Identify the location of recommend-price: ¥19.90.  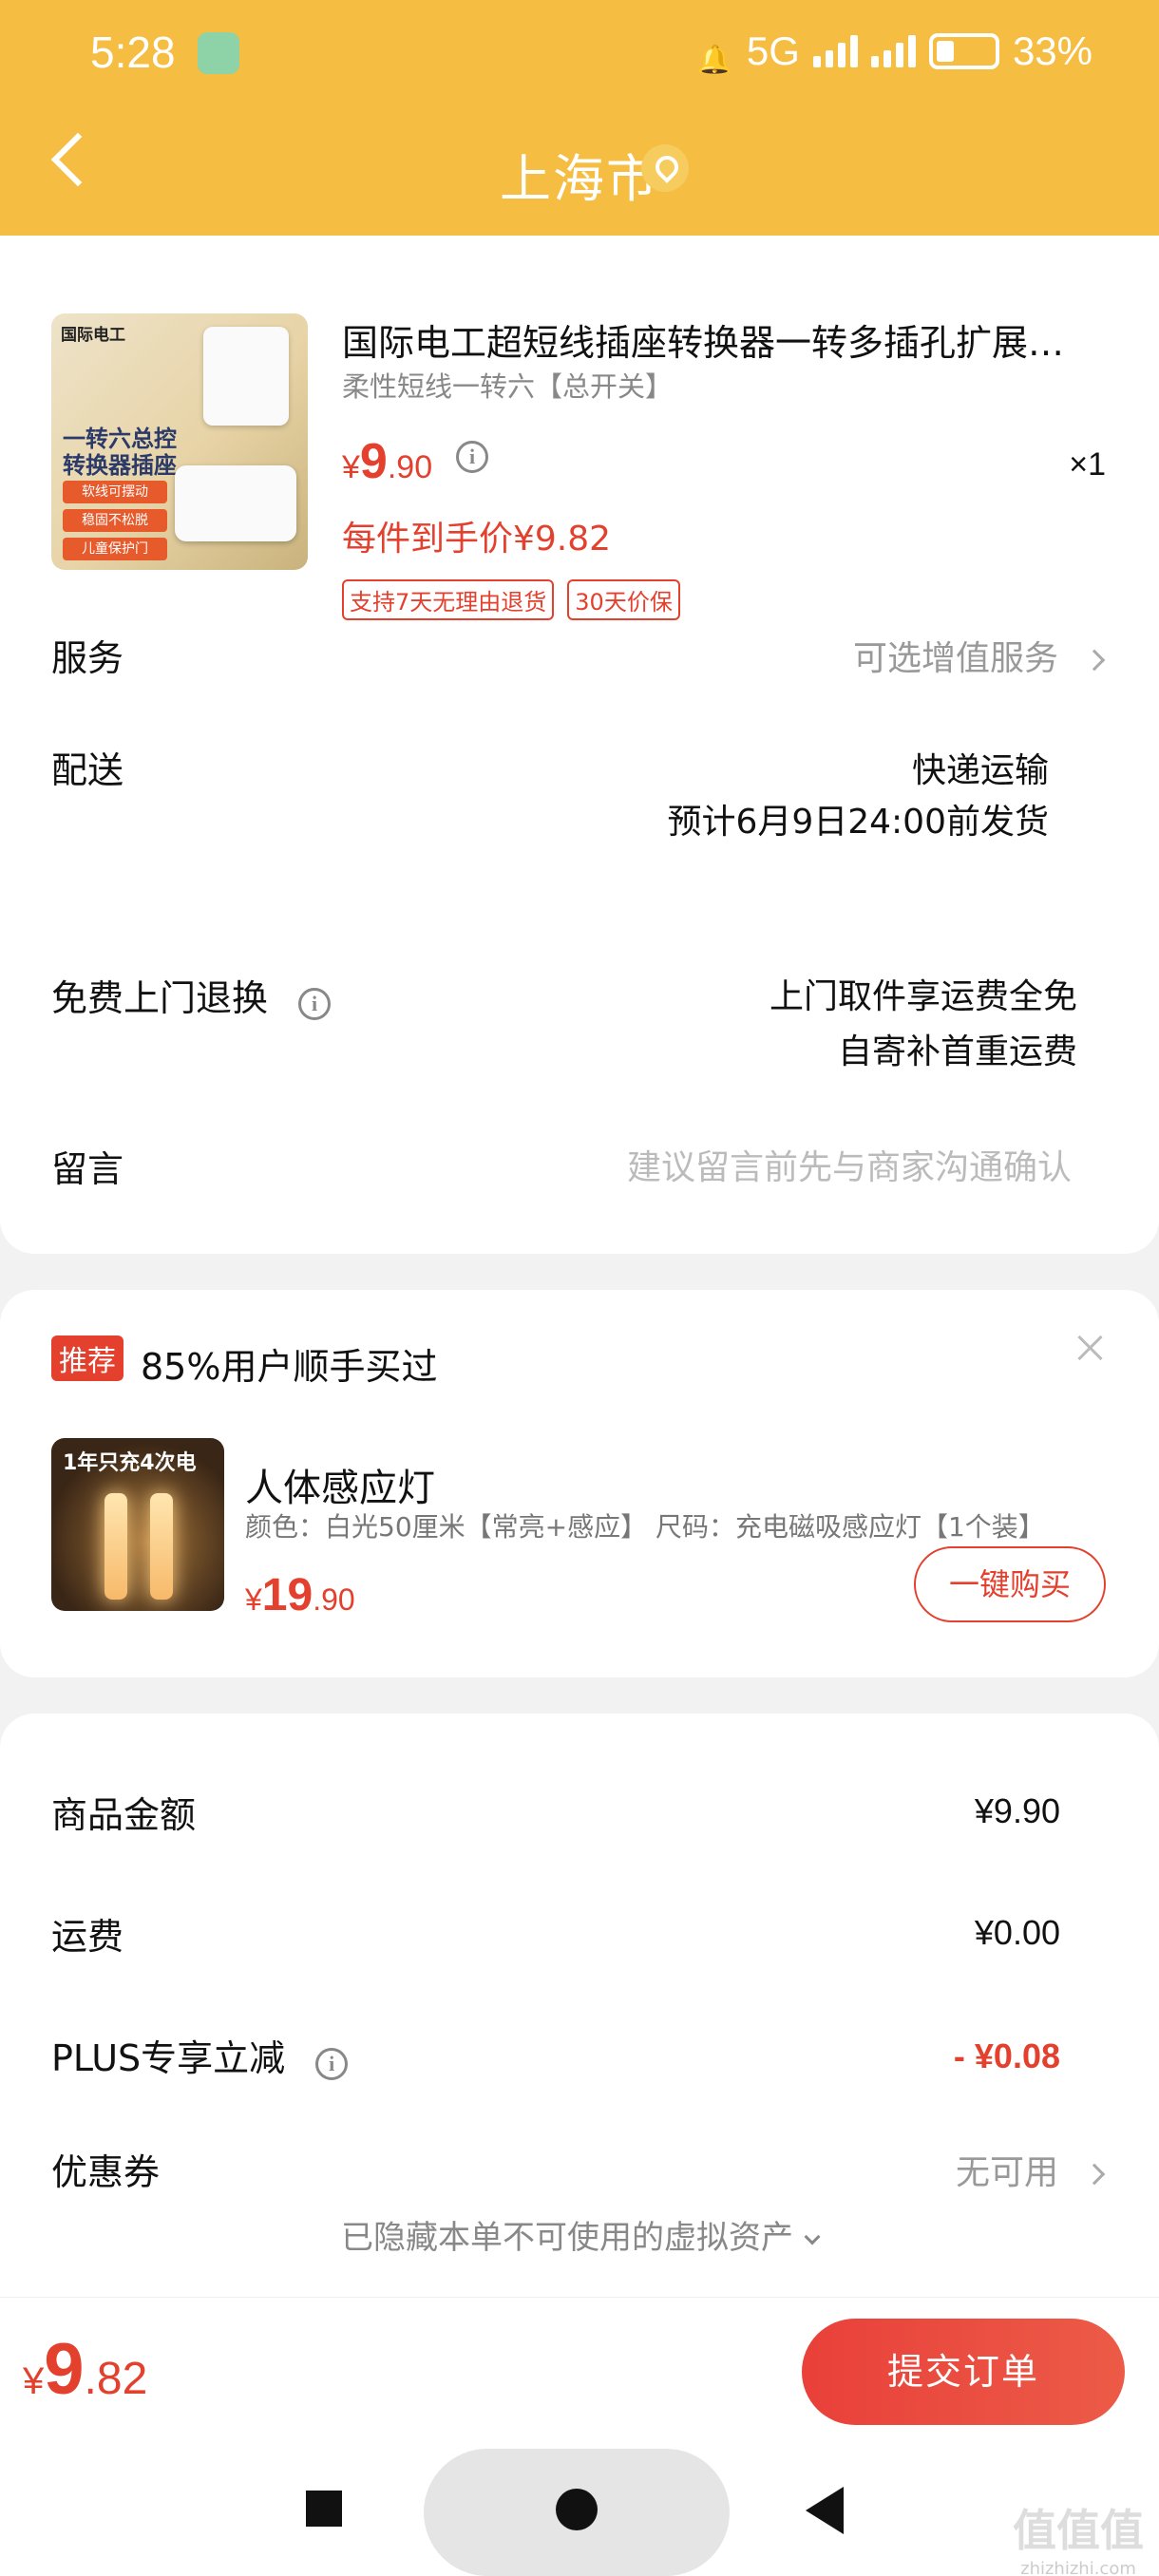
(300, 1595).